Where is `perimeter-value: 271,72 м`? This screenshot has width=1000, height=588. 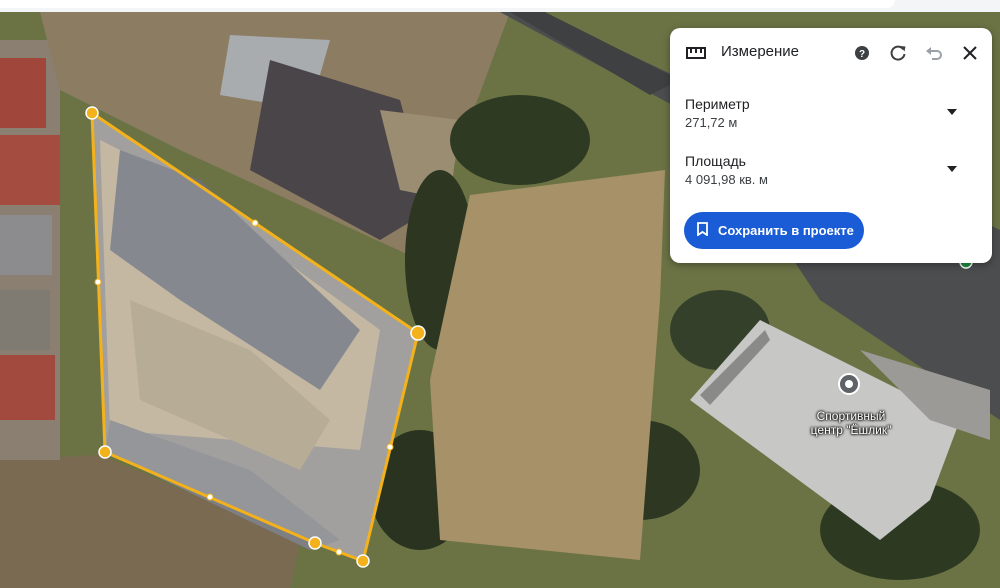 perimeter-value: 271,72 м is located at coordinates (711, 122).